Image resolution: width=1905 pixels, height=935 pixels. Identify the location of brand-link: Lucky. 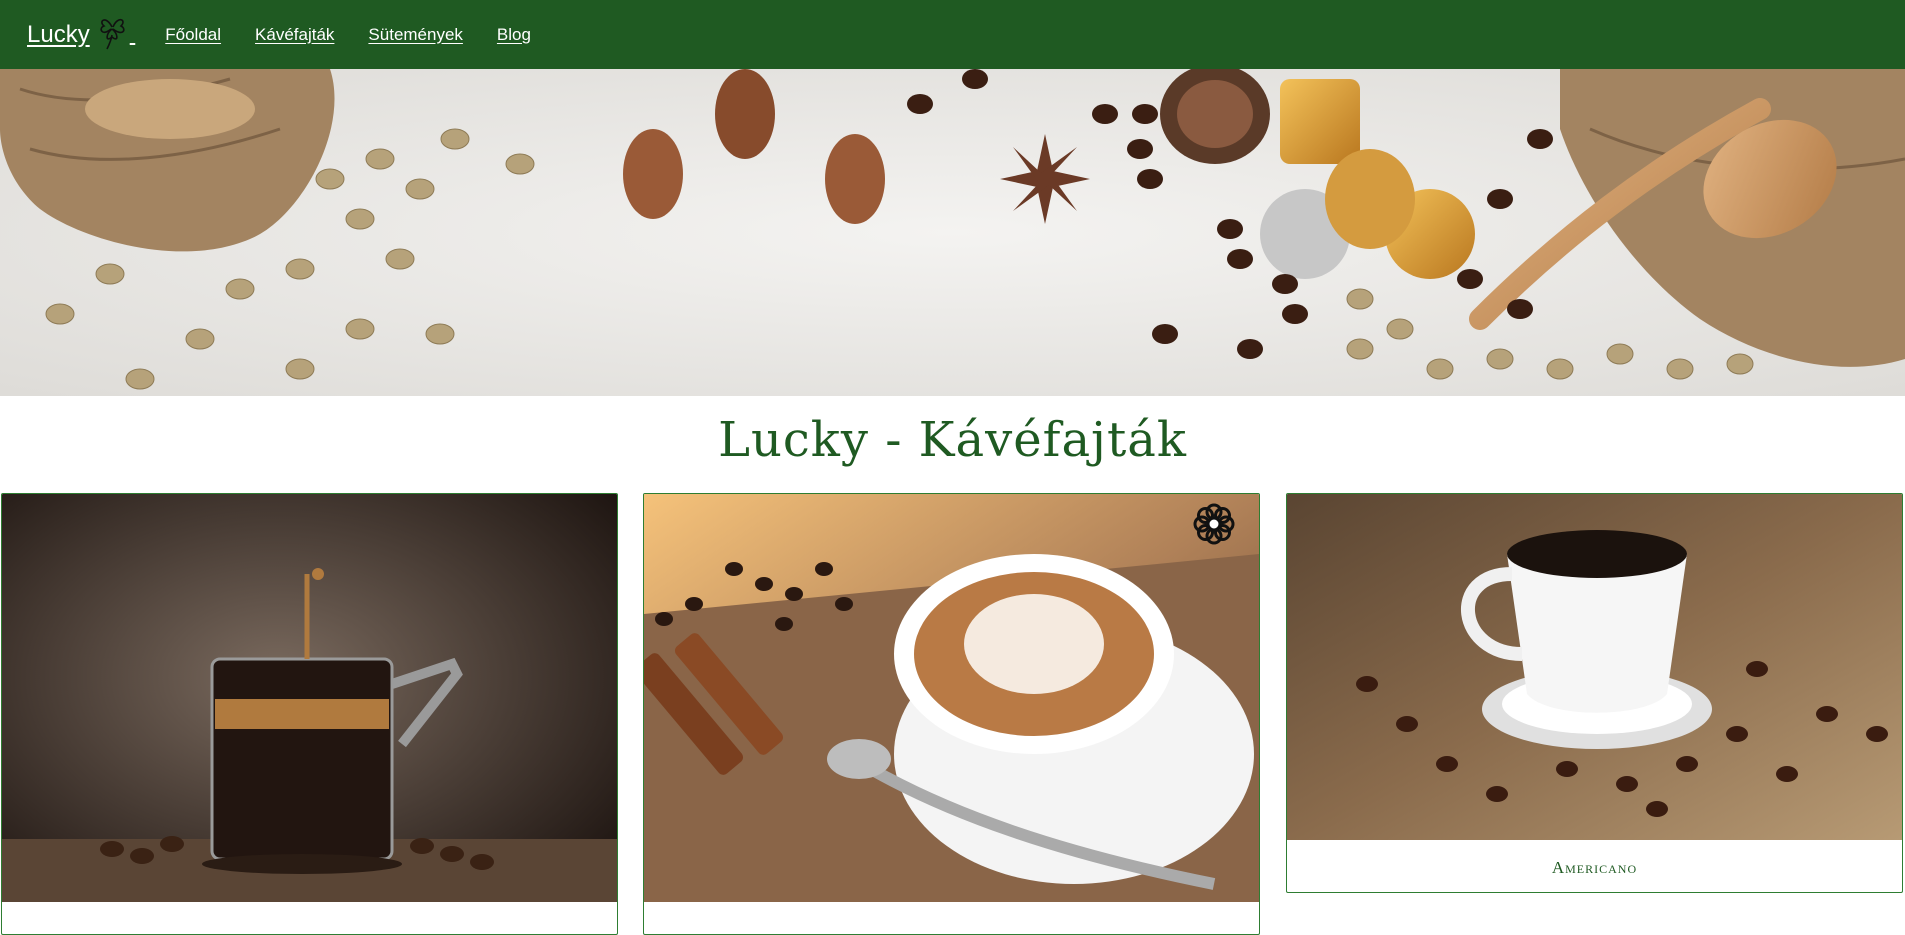
(81, 34).